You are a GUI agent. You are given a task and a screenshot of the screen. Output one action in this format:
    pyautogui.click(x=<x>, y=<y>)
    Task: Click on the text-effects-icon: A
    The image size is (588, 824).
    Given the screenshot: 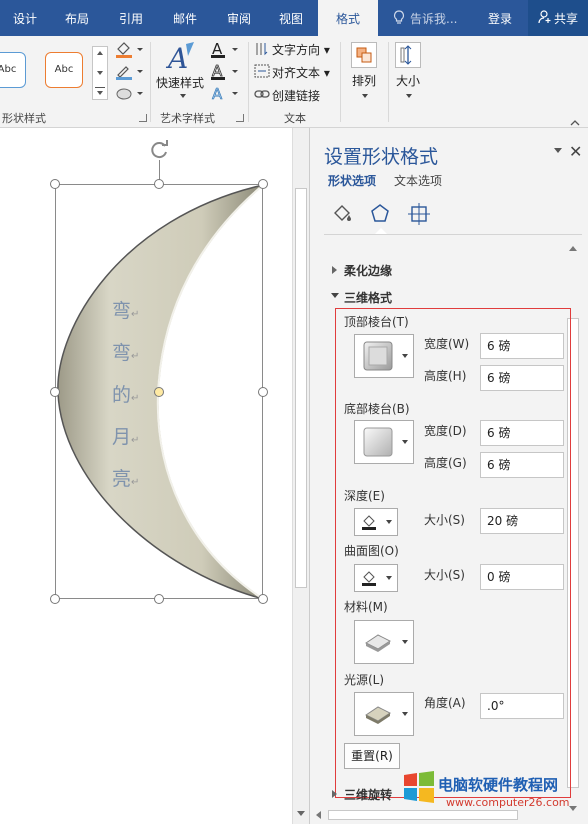 What is the action you would take?
    pyautogui.click(x=225, y=95)
    